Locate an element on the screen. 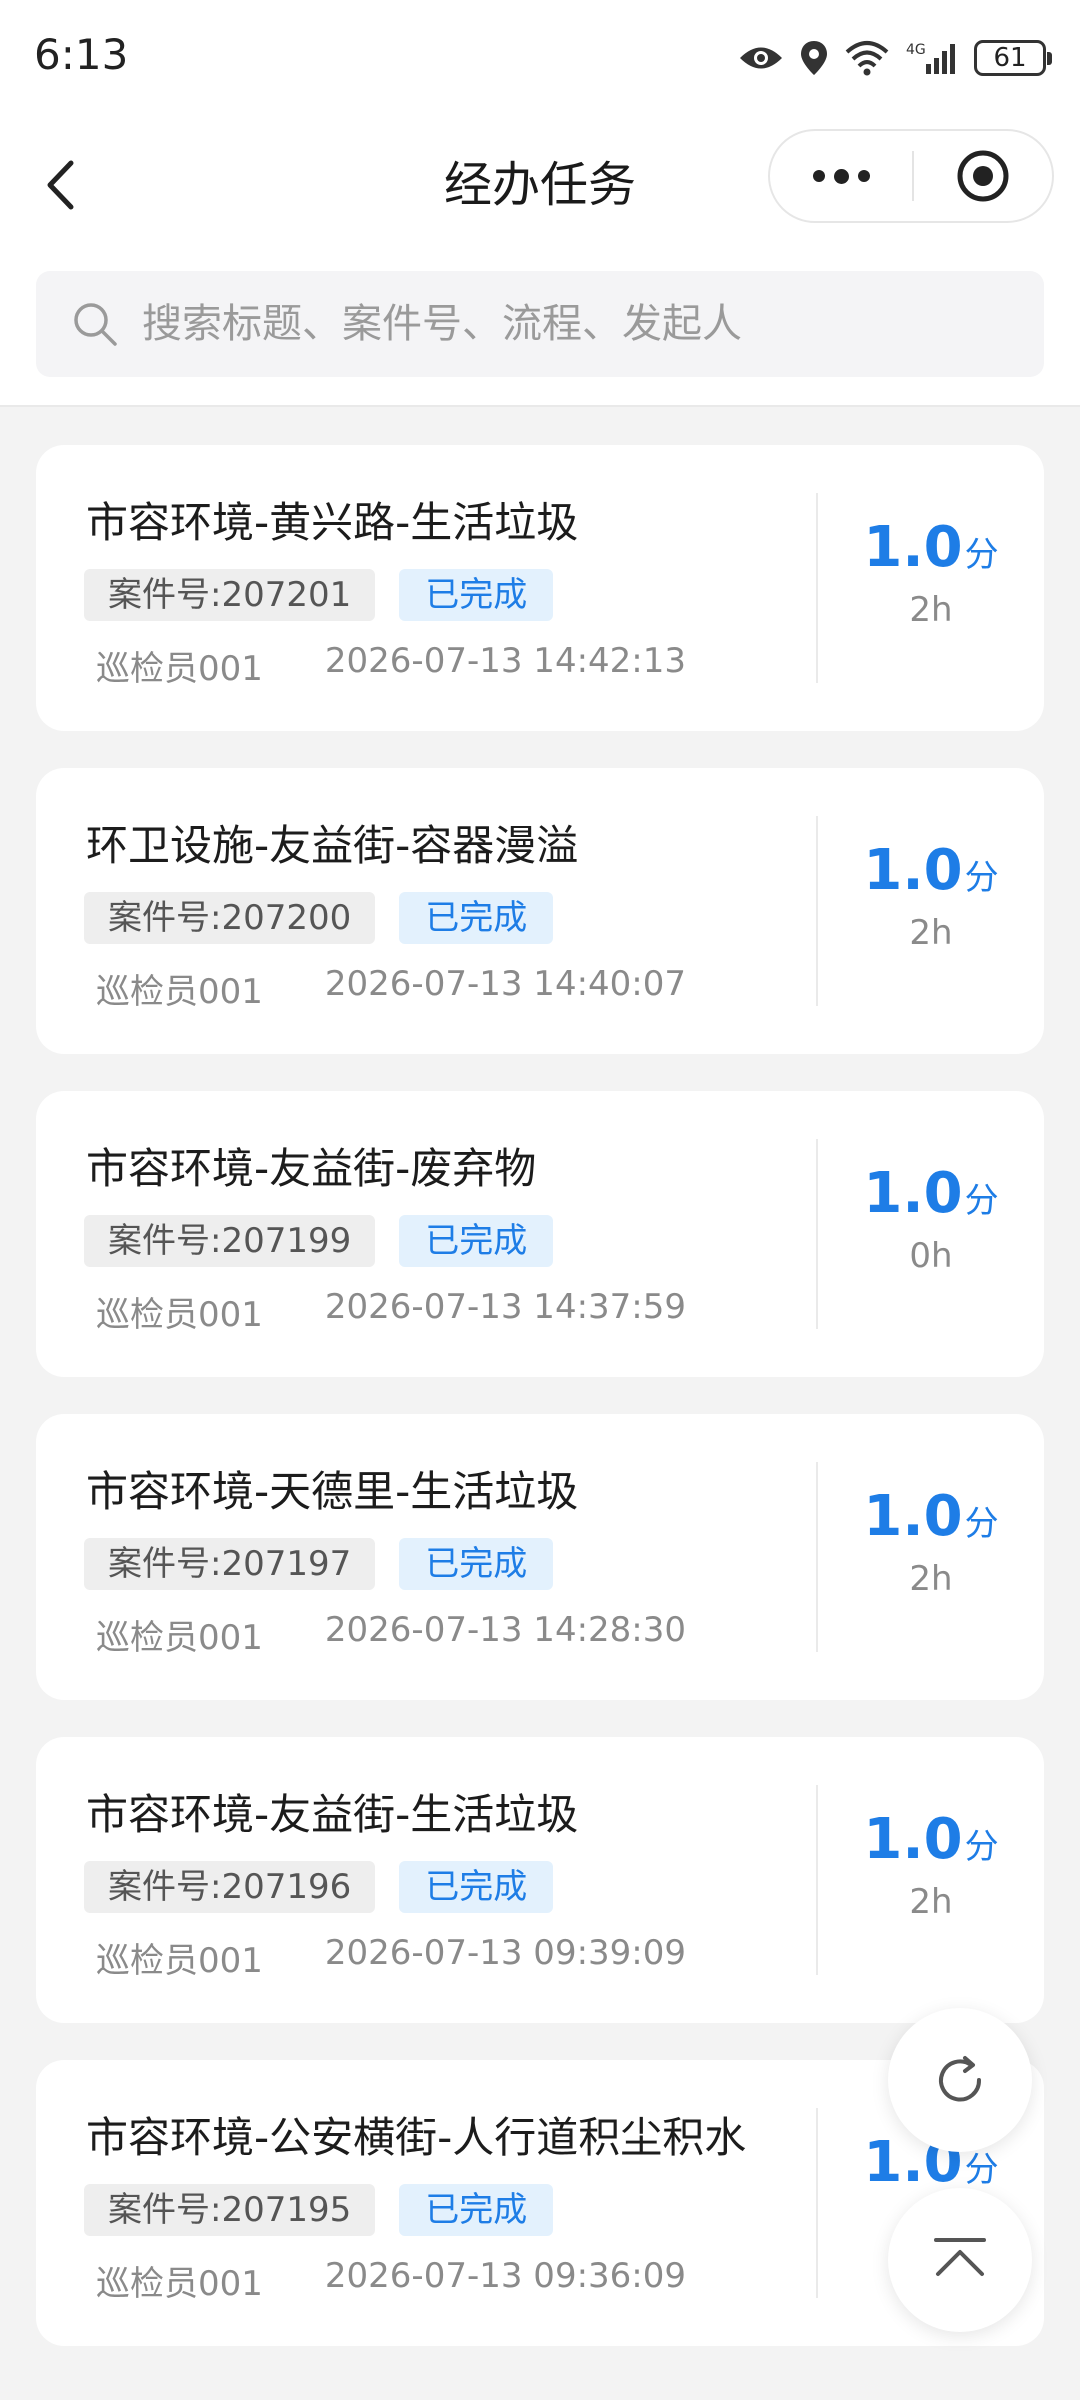 The image size is (1080, 2400). status-time: 6:13 is located at coordinates (81, 54).